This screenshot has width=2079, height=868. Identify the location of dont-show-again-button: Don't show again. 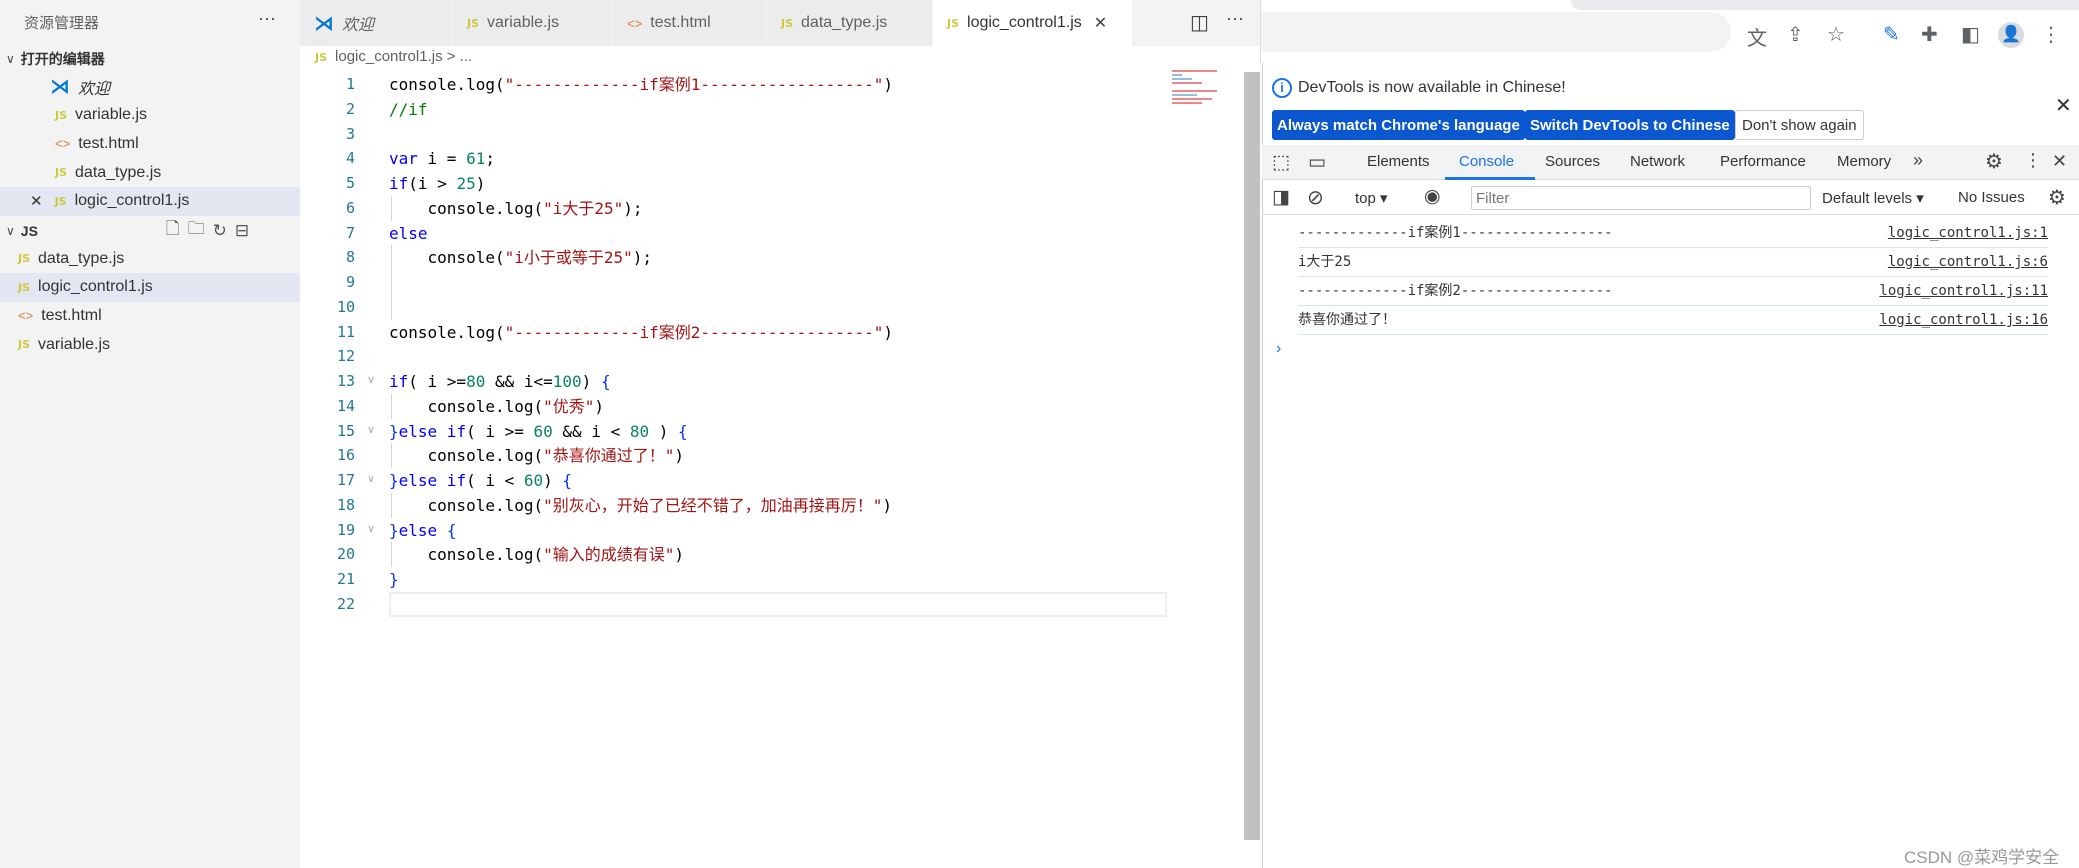
(1799, 125).